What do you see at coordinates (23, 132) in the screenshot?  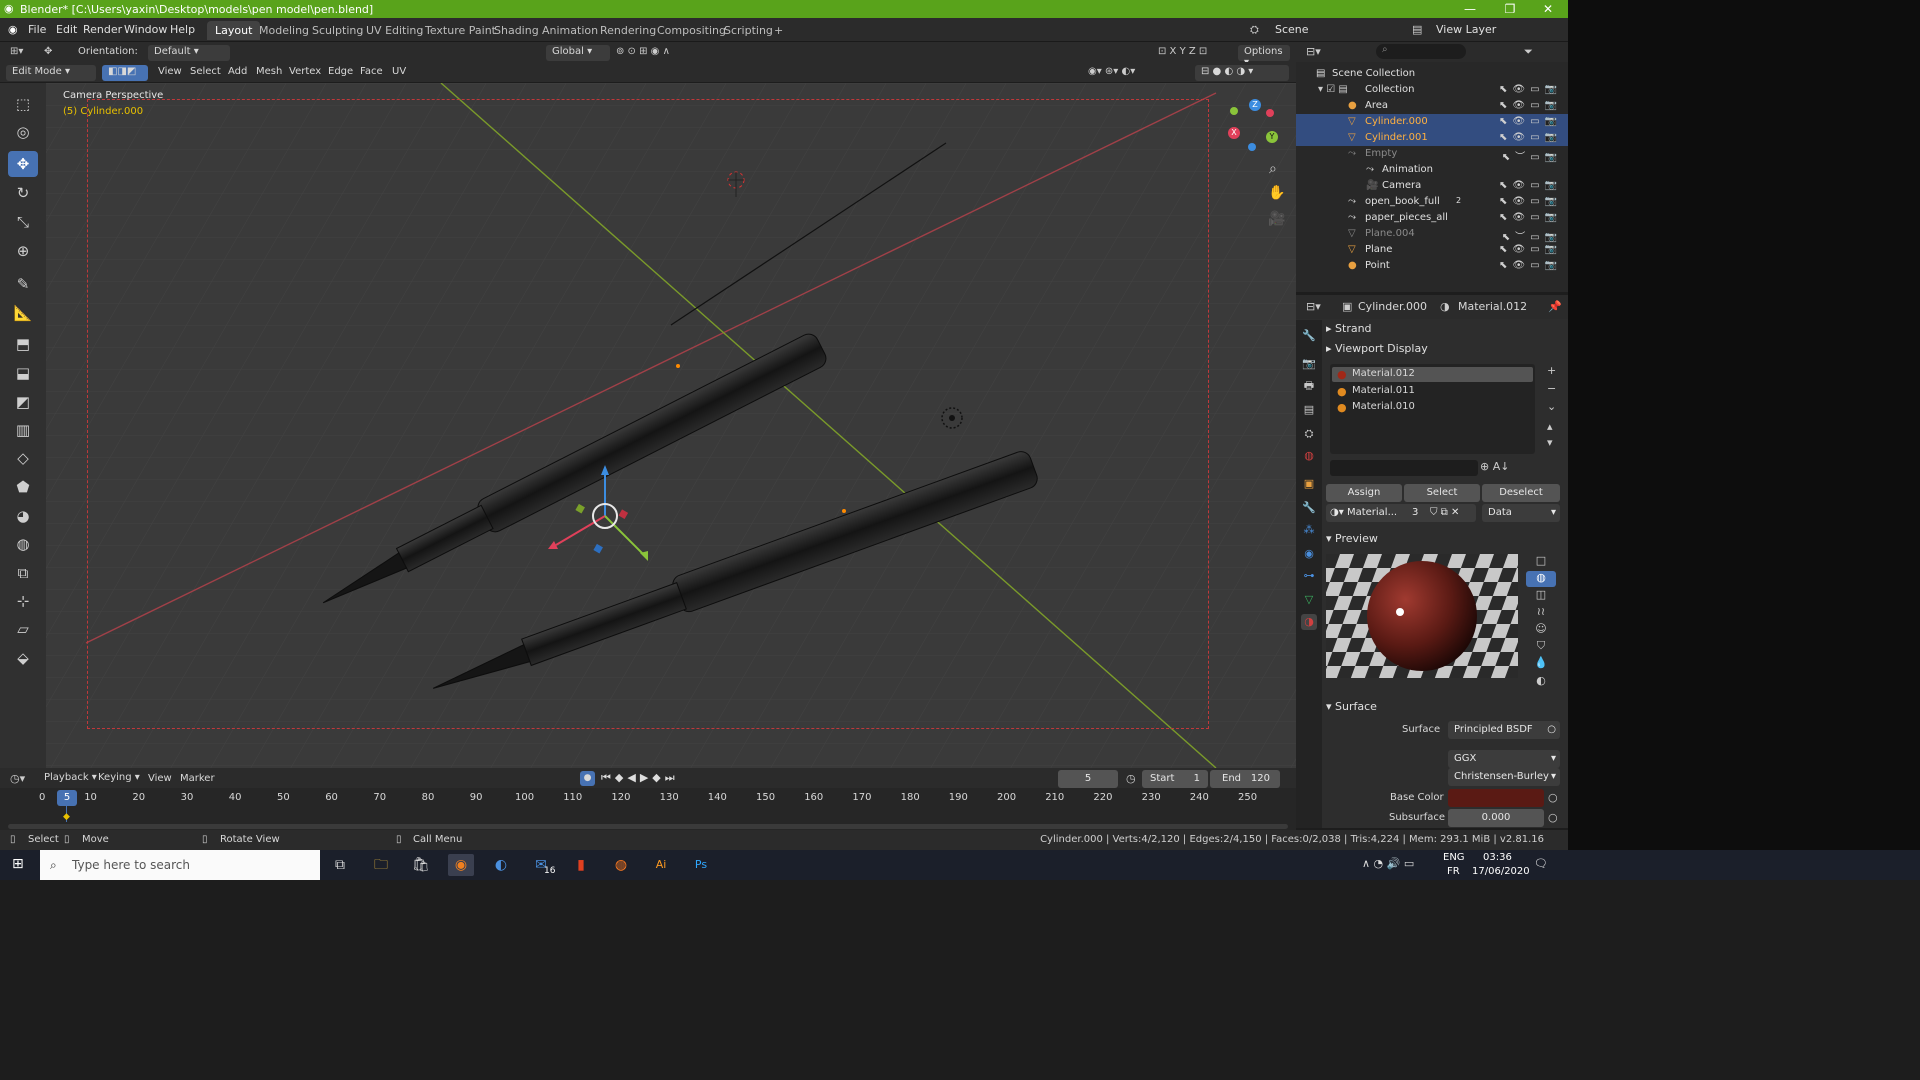 I see `cursor-tool-icon: ◎` at bounding box center [23, 132].